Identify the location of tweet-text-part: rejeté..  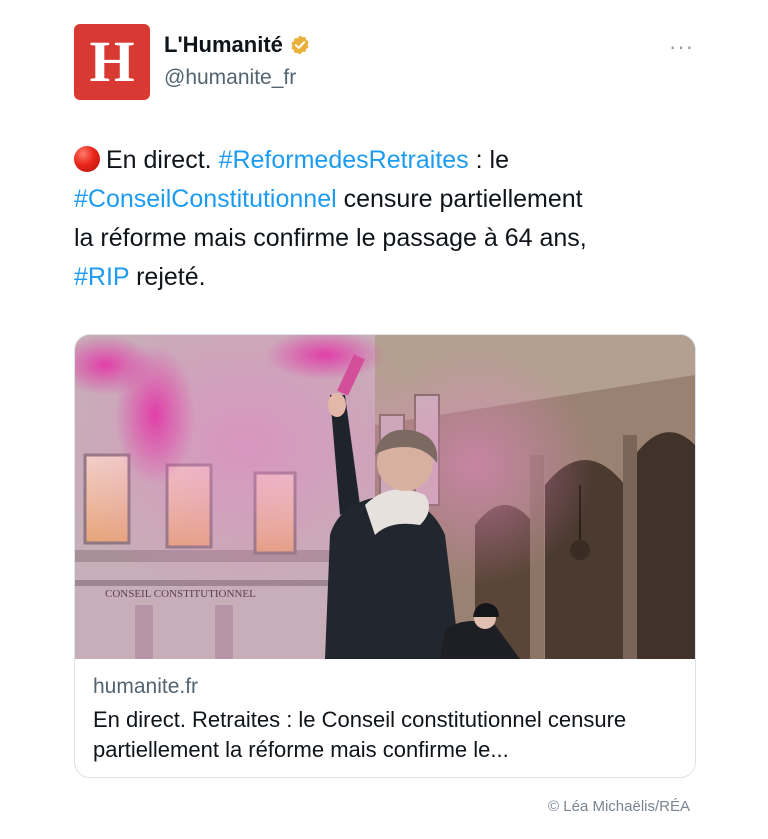
(167, 277).